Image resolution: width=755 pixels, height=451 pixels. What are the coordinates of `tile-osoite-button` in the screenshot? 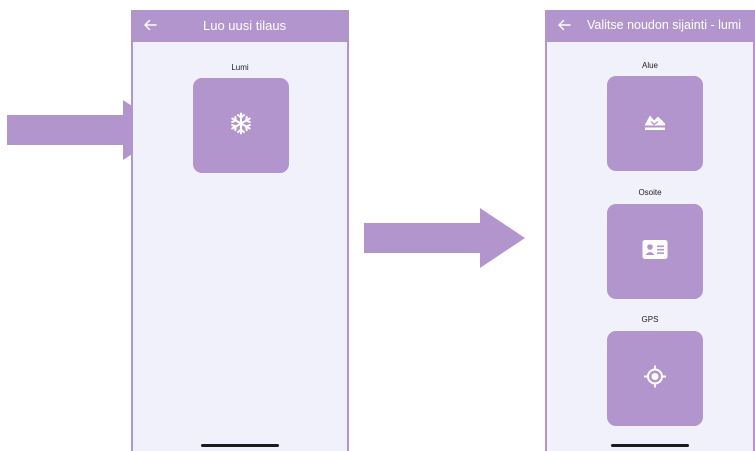 It's located at (655, 251).